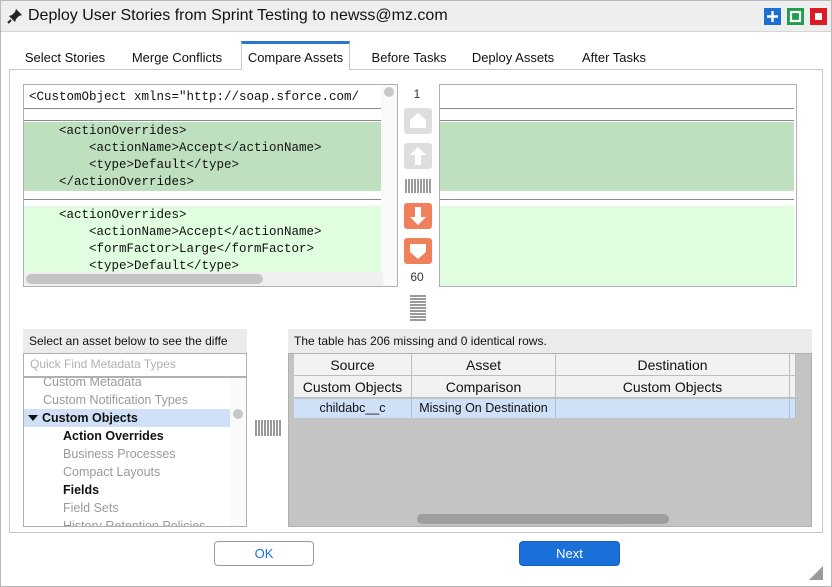 This screenshot has height=587, width=832. What do you see at coordinates (409, 57) in the screenshot?
I see `tab-before-tasks: Before Tasks` at bounding box center [409, 57].